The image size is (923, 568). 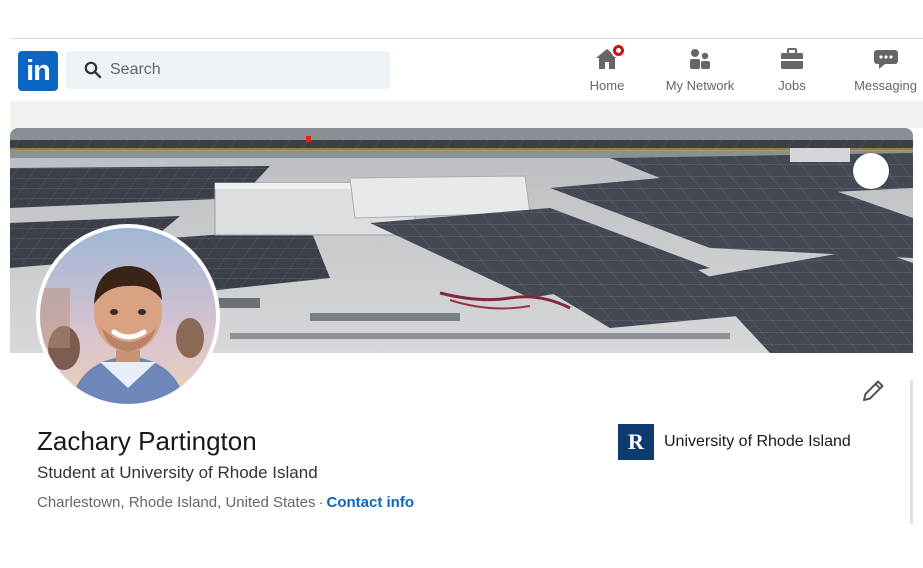 I want to click on edit-intro-button, so click(x=873, y=391).